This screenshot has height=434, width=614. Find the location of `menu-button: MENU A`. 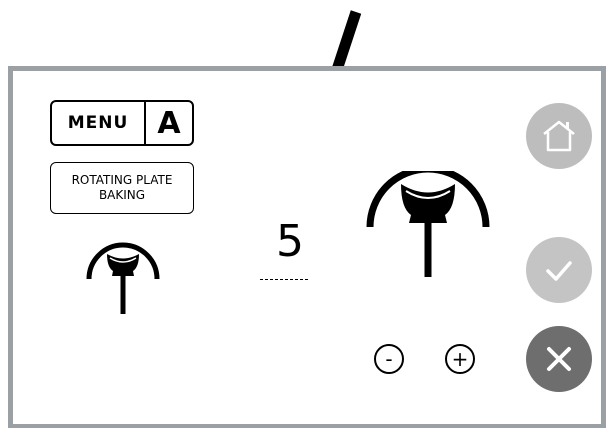

menu-button: MENU A is located at coordinates (122, 123).